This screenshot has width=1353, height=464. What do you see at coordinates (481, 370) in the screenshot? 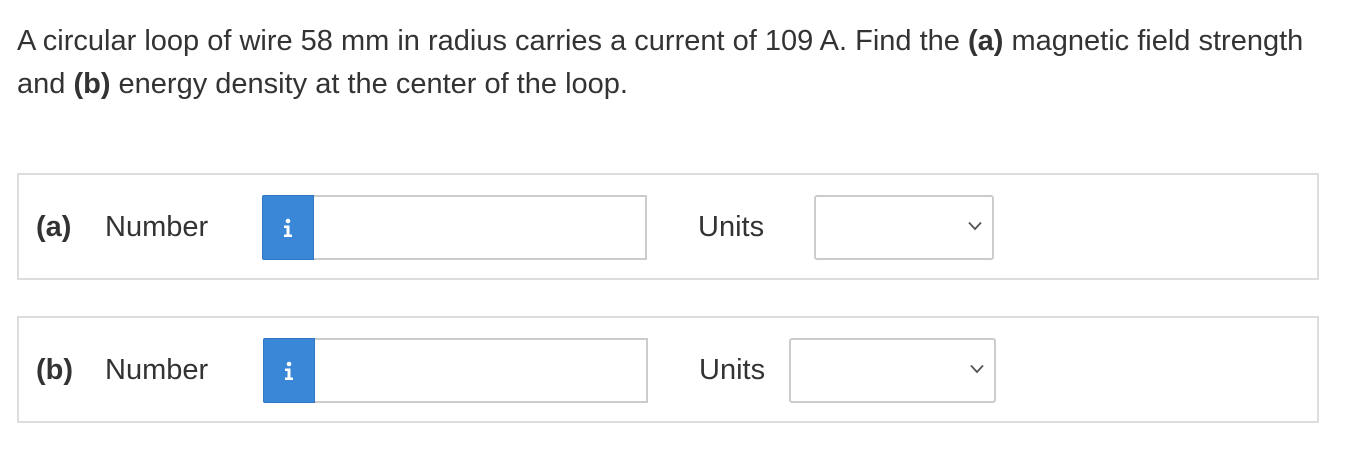
I see `number-input-b` at bounding box center [481, 370].